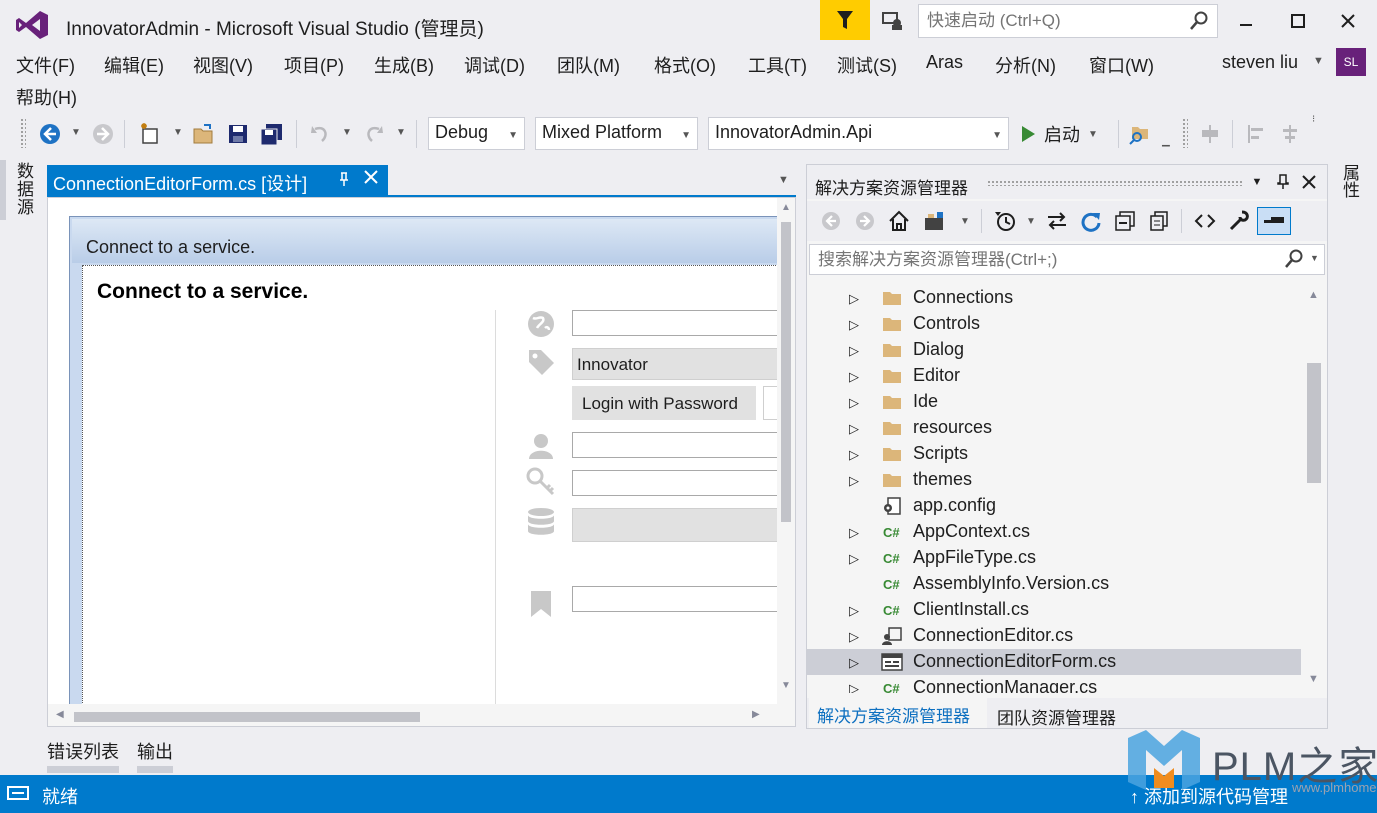 This screenshot has height=813, width=1377. Describe the element at coordinates (1054, 350) in the screenshot. I see `tree-item: ▷ Dialog` at that location.